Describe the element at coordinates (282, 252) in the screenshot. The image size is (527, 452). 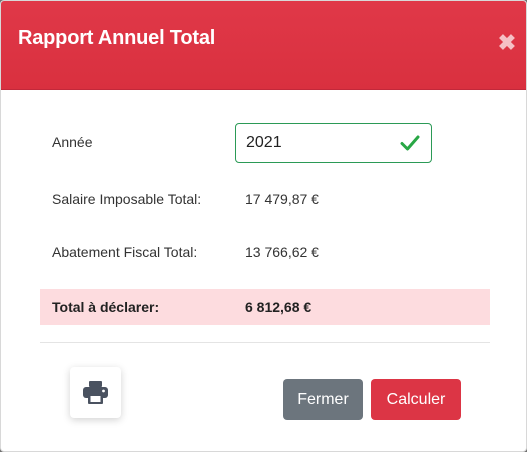
I see `tax-abatement-value: 13 766,62 €` at that location.